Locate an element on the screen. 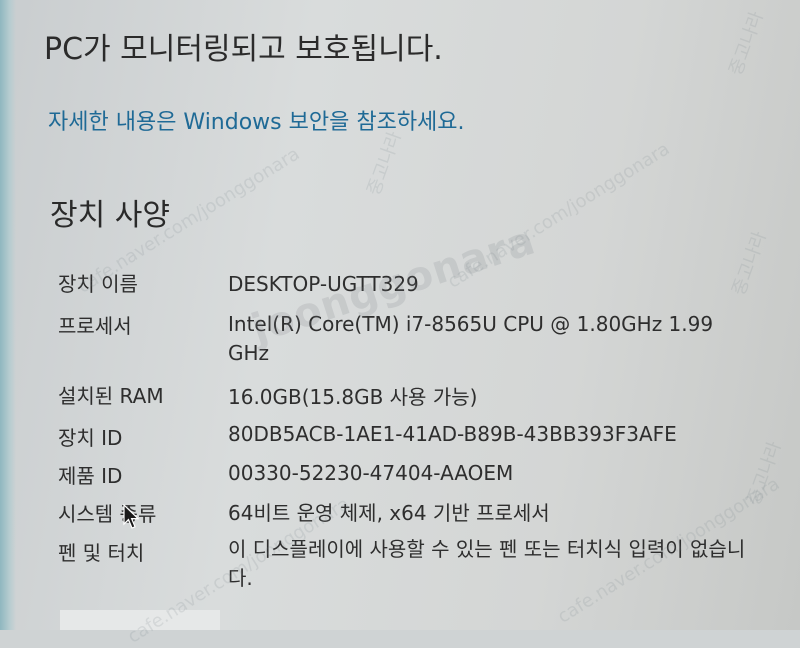  product-id-label: 제품 ID is located at coordinates (90, 476).